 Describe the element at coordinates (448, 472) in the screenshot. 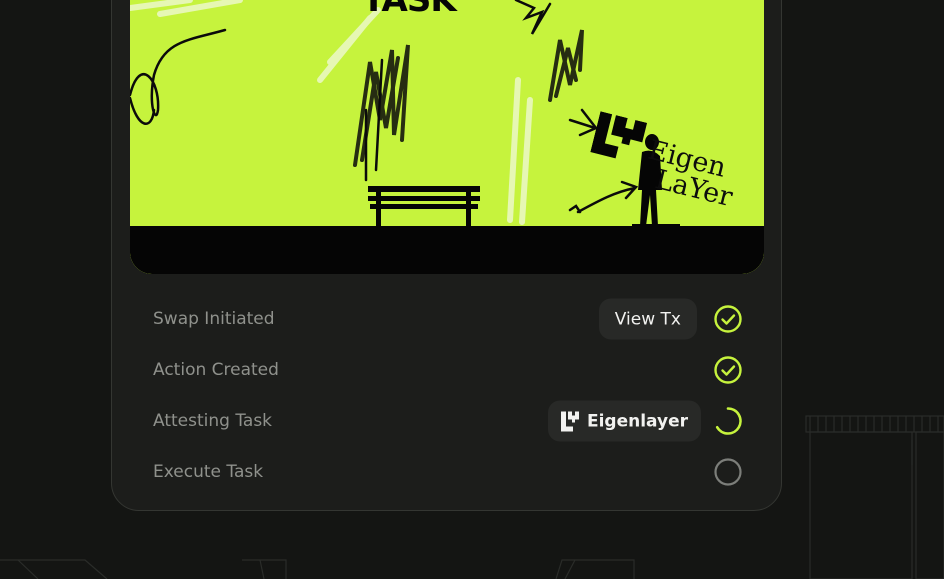

I see `step-row-execute-task: Execute Task` at that location.